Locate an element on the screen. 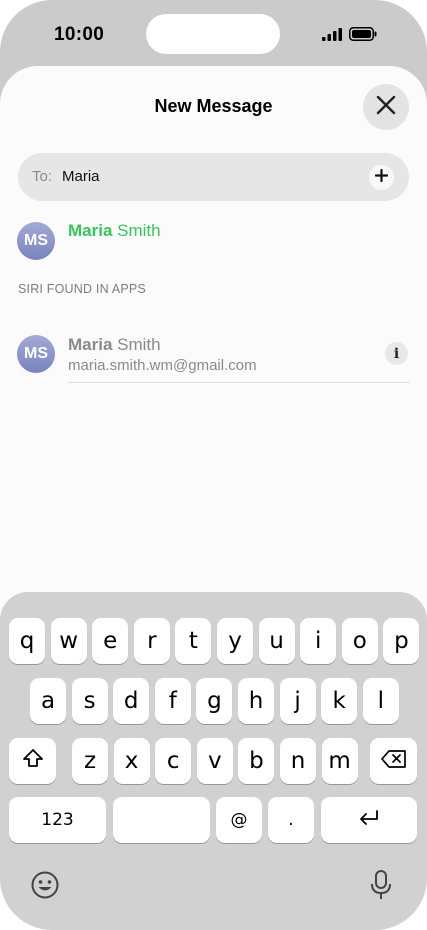  info-icon: i is located at coordinates (396, 353).